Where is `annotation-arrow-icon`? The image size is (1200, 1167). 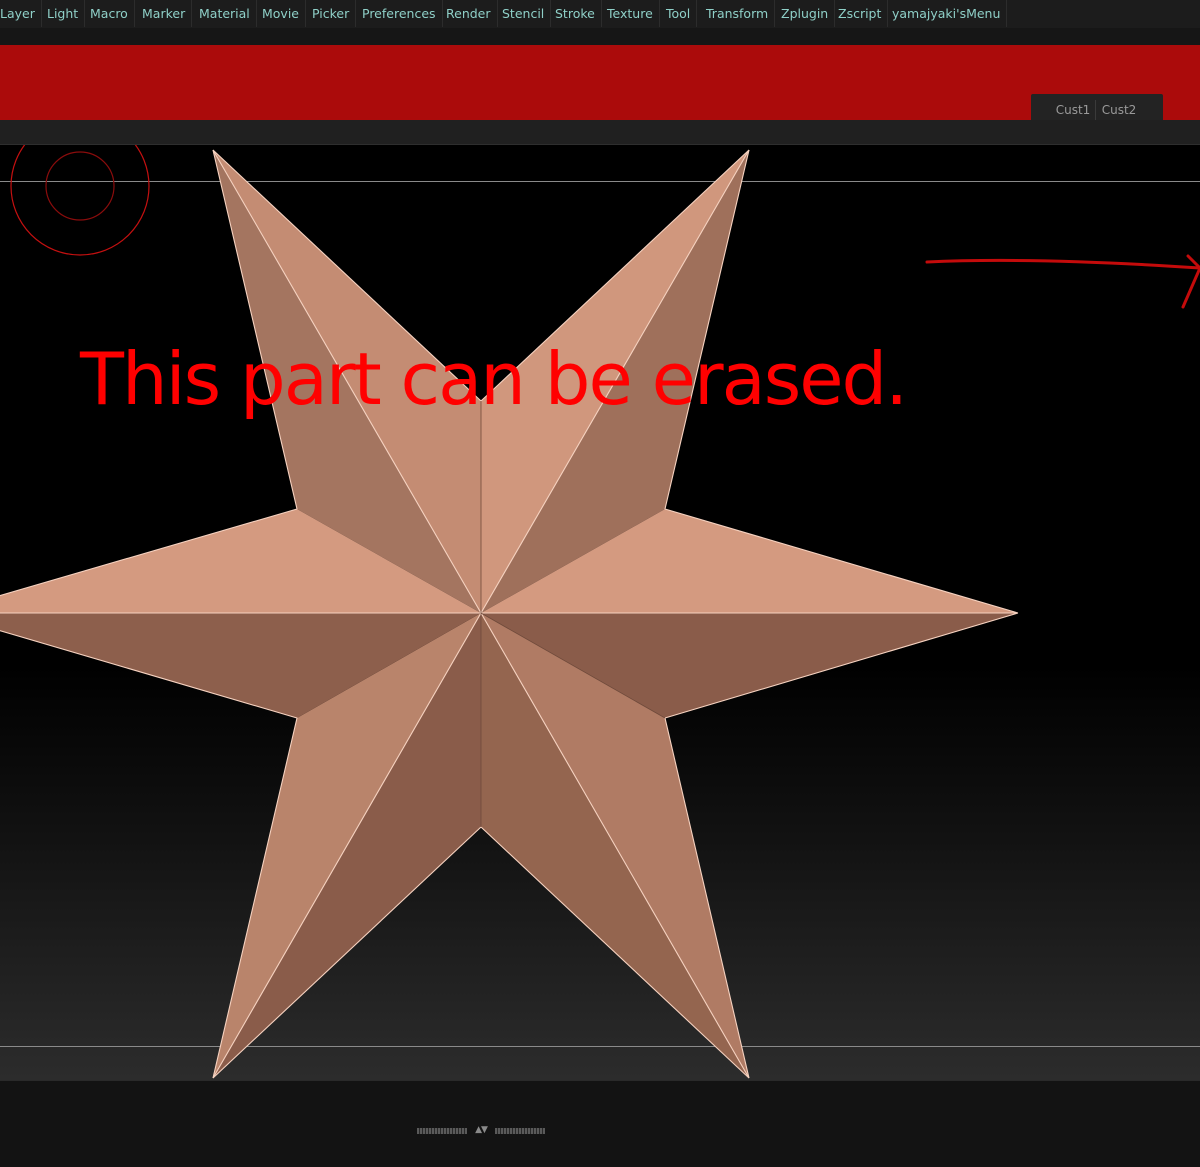 annotation-arrow-icon is located at coordinates (1062, 281).